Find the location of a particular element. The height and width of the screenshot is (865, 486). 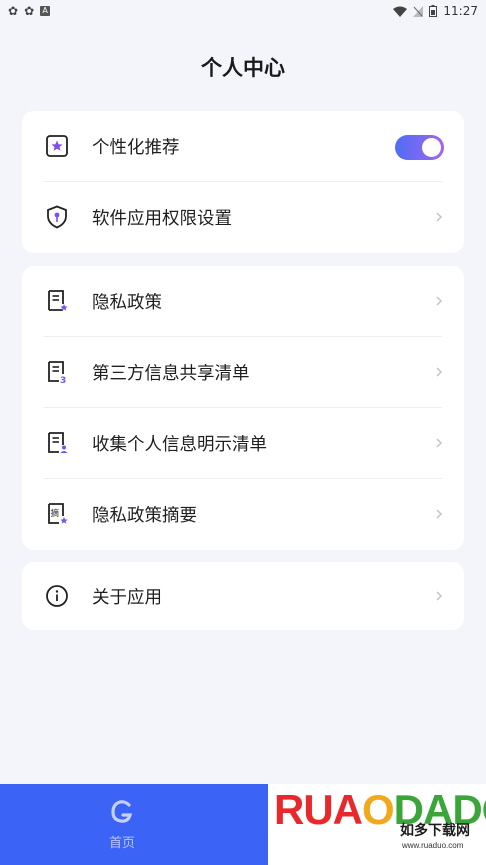

privacy-policy-row: 隐私政策 is located at coordinates (243, 301).